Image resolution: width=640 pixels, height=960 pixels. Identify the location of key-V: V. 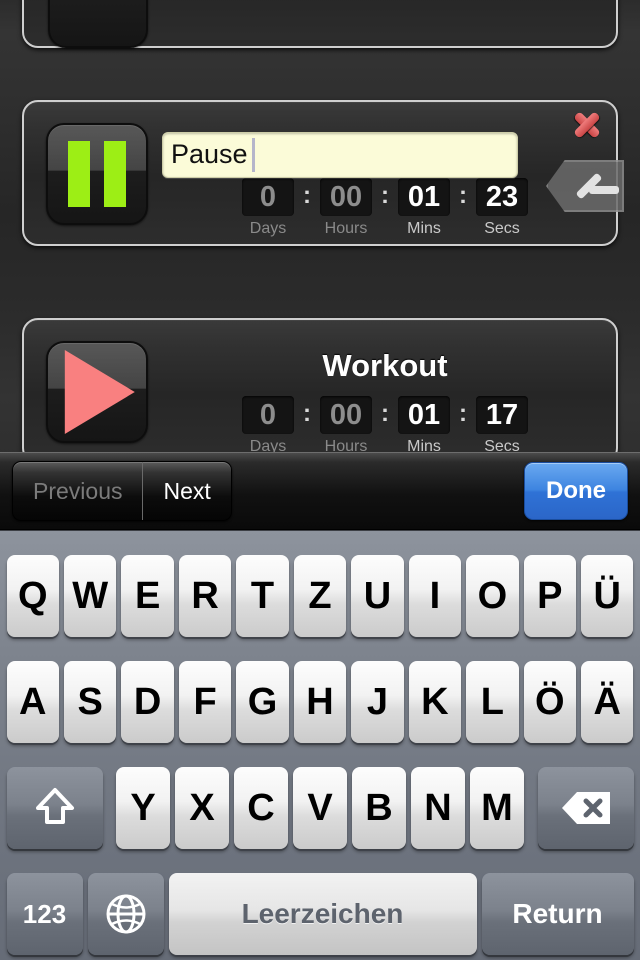
(320, 808).